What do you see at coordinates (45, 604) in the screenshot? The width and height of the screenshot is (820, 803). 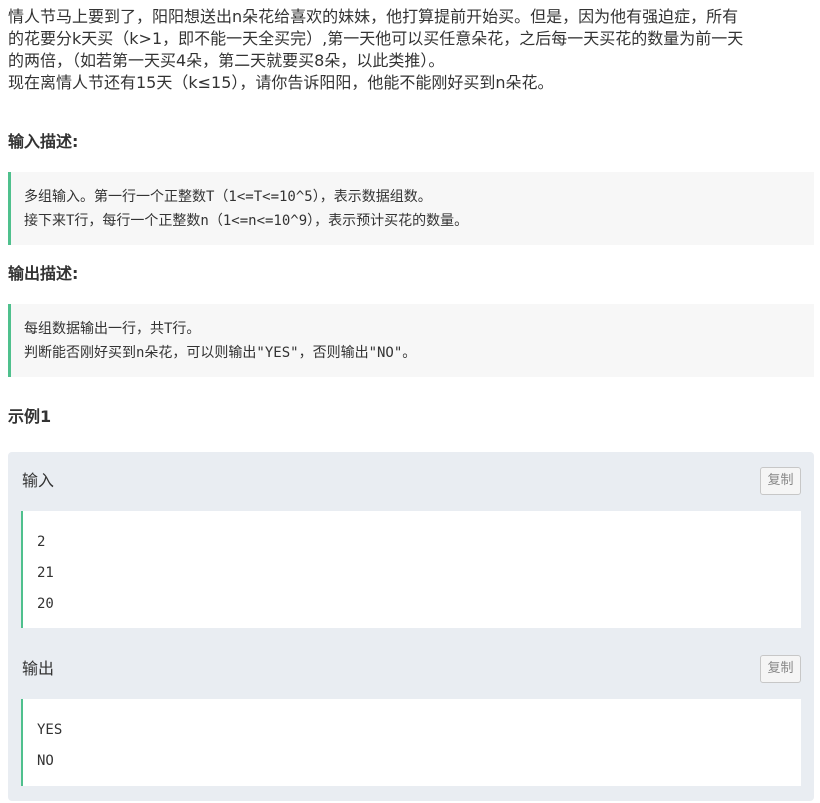 I see `example-input-line: 20` at bounding box center [45, 604].